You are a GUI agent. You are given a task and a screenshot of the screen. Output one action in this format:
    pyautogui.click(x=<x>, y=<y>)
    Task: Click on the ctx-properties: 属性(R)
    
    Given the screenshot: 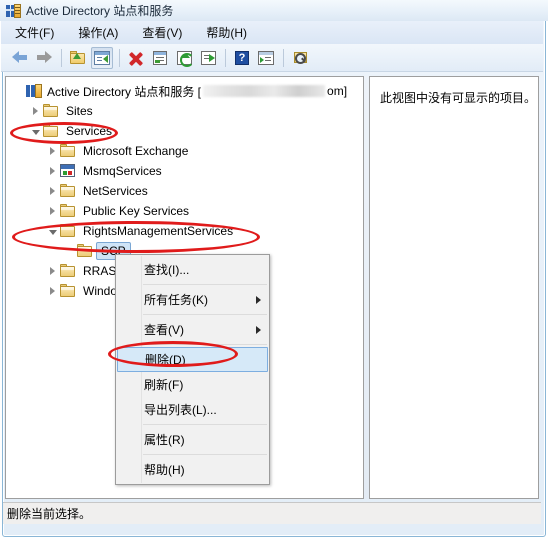 What is the action you would take?
    pyautogui.click(x=192, y=439)
    